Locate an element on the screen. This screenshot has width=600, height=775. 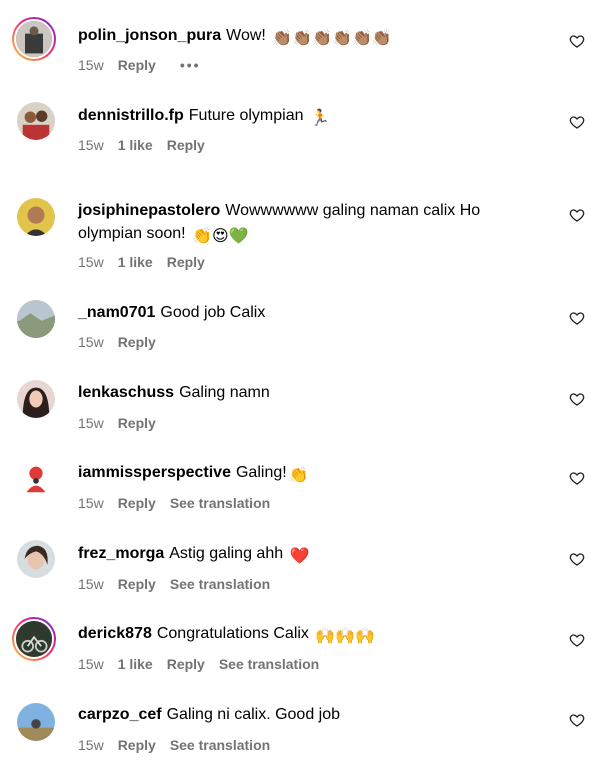
comment-username: polin_jonson_pura is located at coordinates (149, 35).